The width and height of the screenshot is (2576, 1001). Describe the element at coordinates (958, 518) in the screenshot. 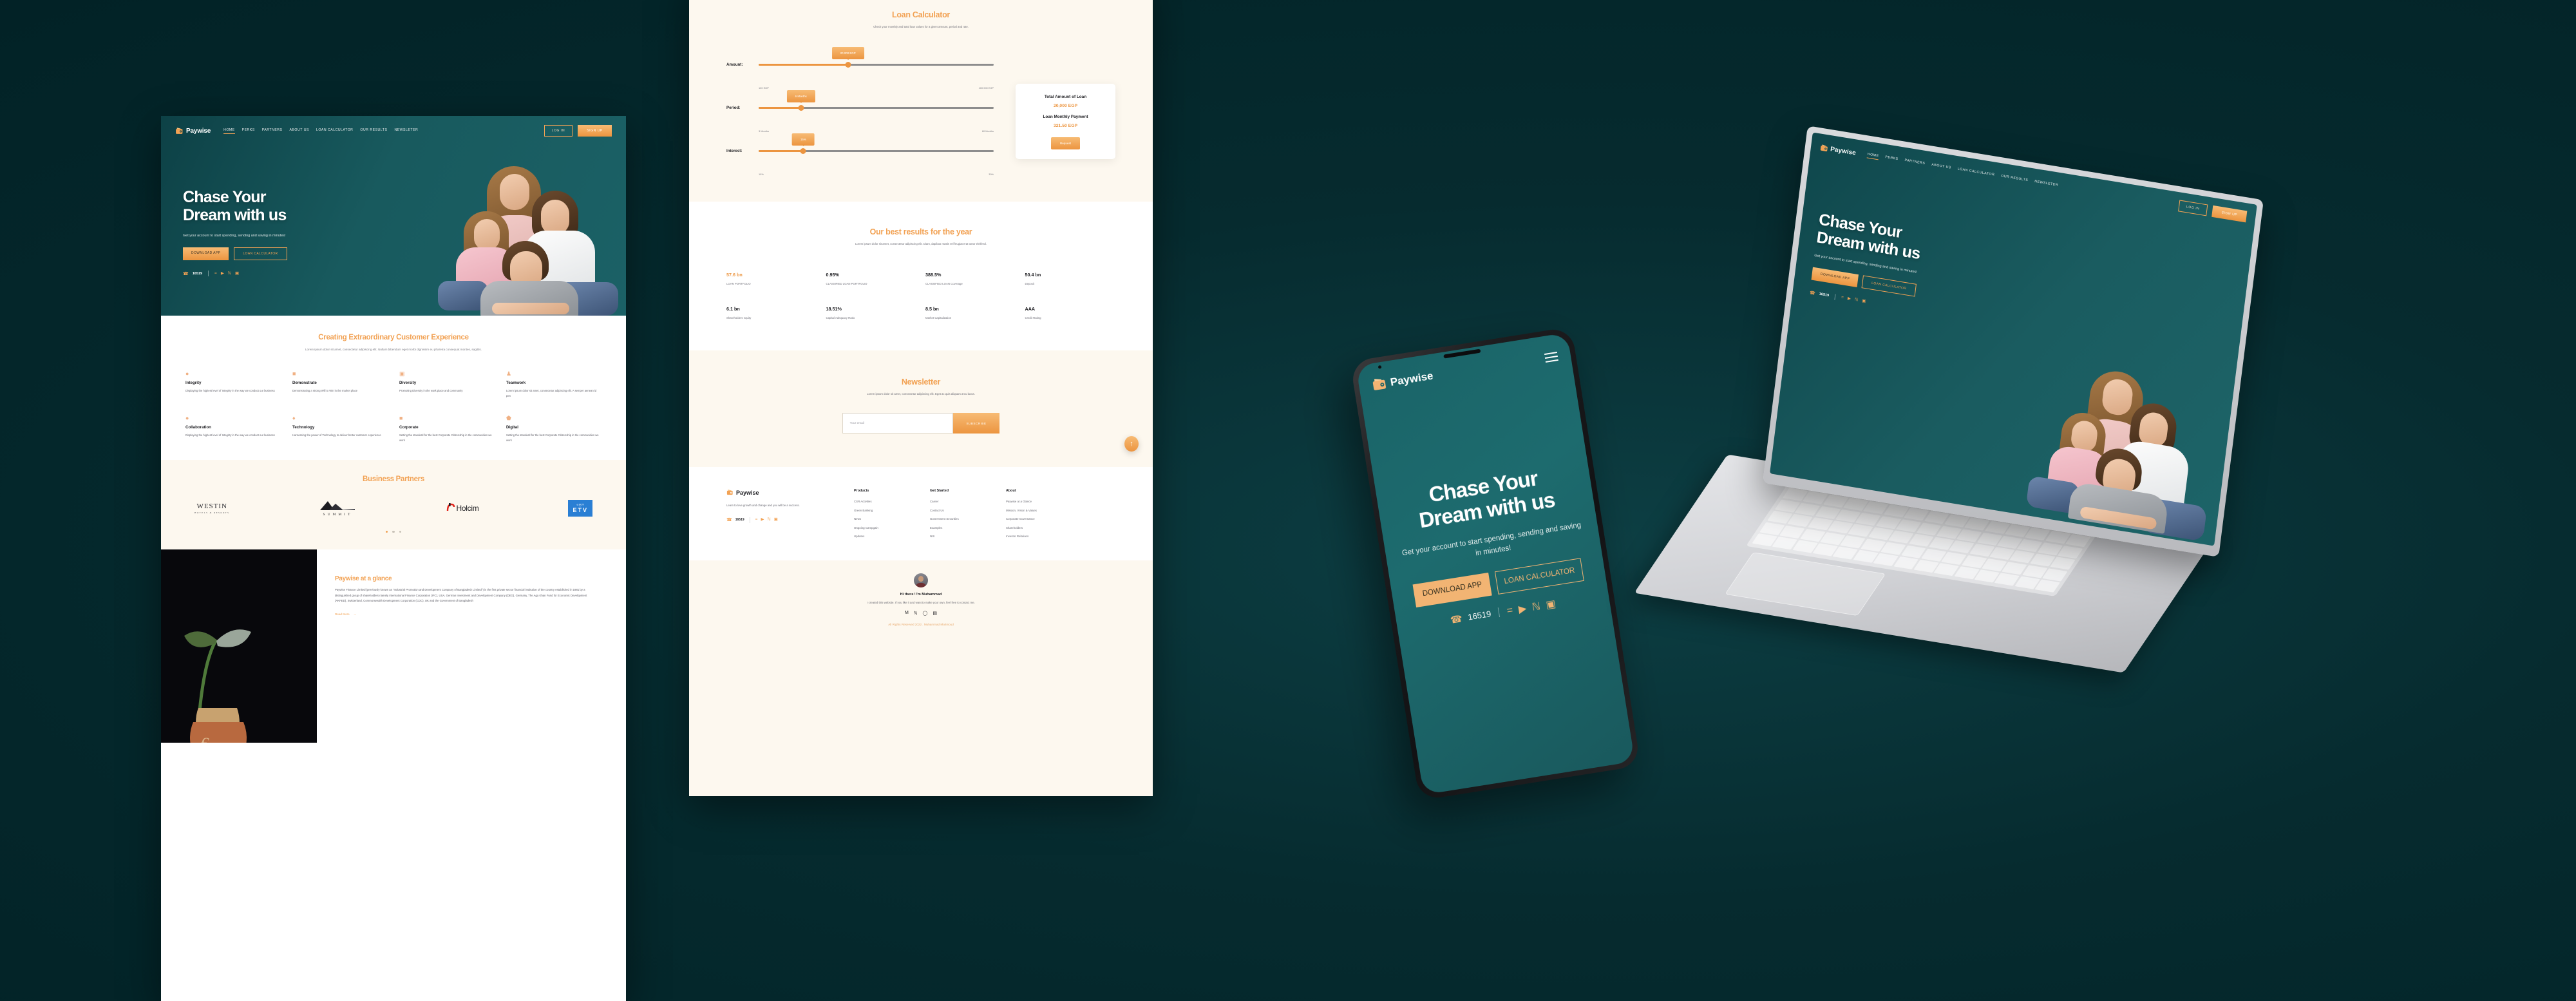

I see `footer-link: Government Securities` at that location.